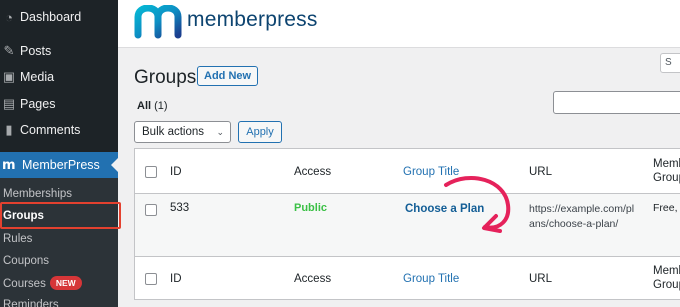 The width and height of the screenshot is (680, 307). Describe the element at coordinates (144, 106) in the screenshot. I see `filter-all-label: All` at that location.